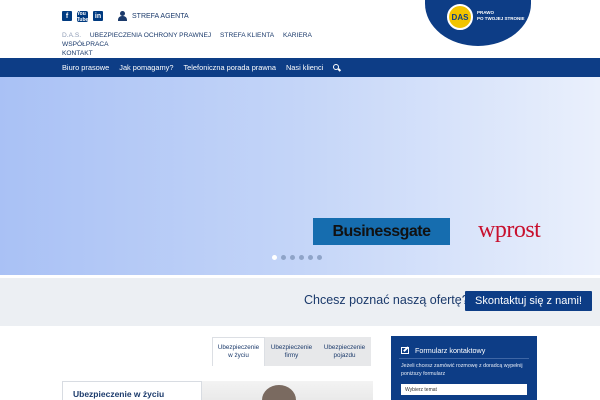  I want to click on top-nav-das: D.A.S., so click(71, 35).